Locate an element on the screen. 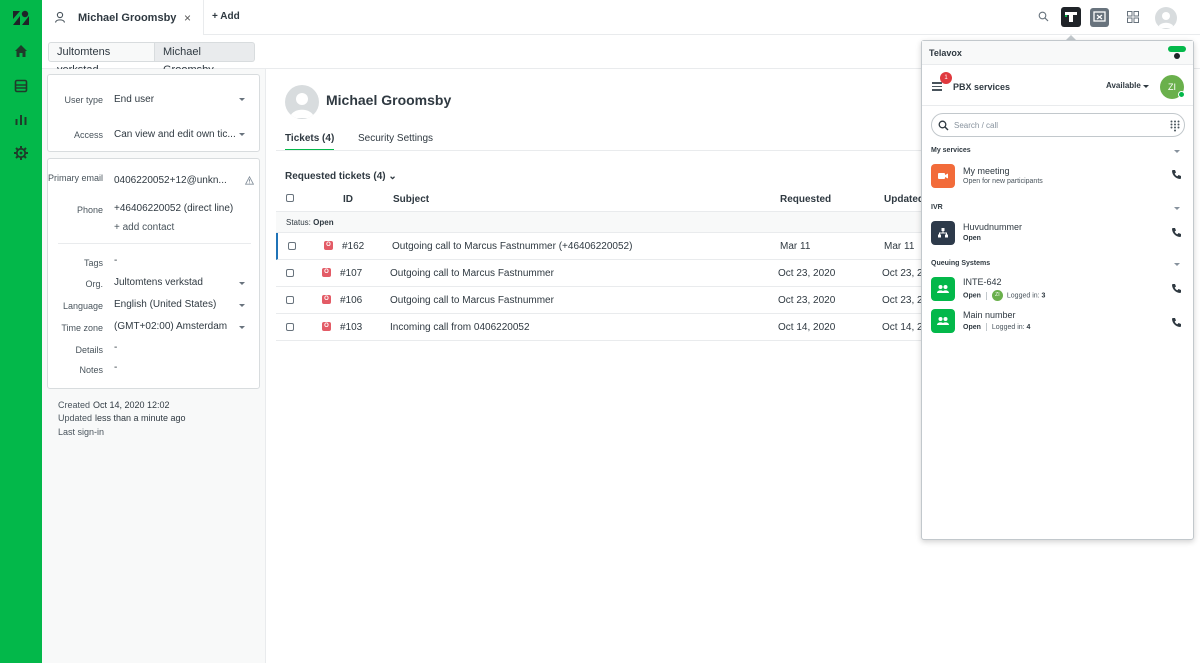 This screenshot has height=663, width=1200. ticket-requested: Oct 23, 2020 is located at coordinates (807, 273).